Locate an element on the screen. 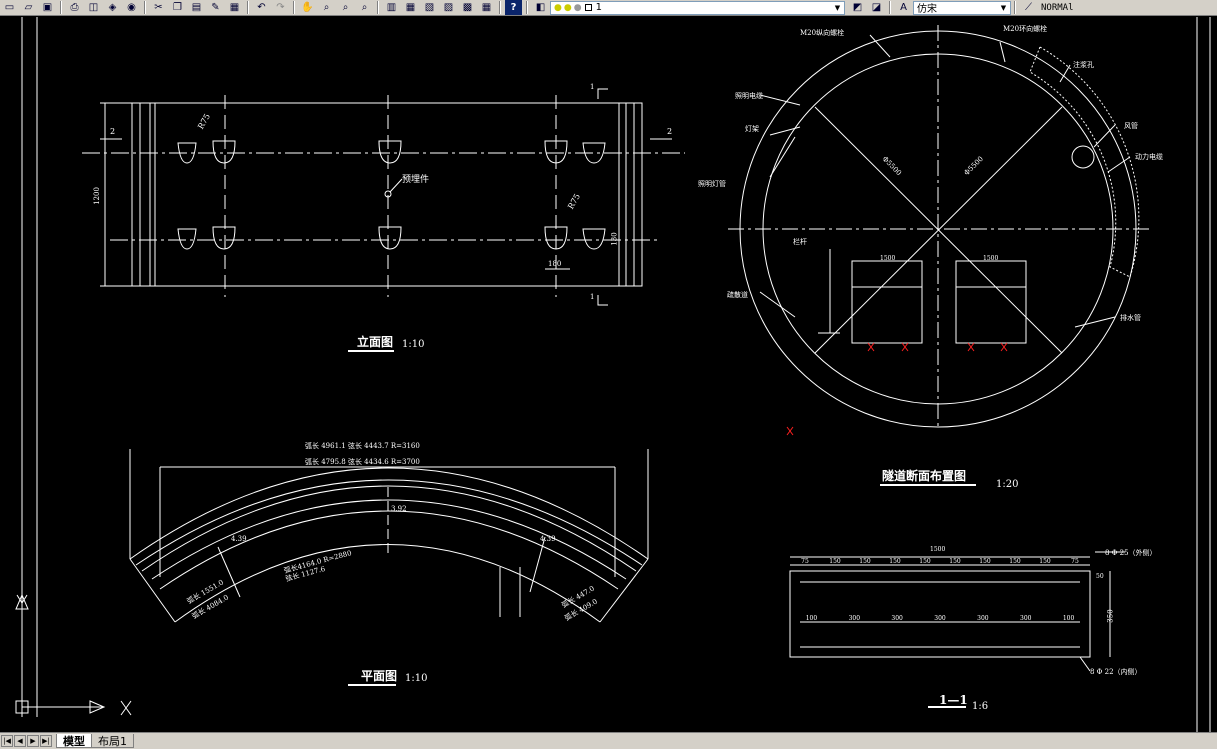 The width and height of the screenshot is (1217, 749). zoom-realtime-icon: ⌕ is located at coordinates (326, 7).